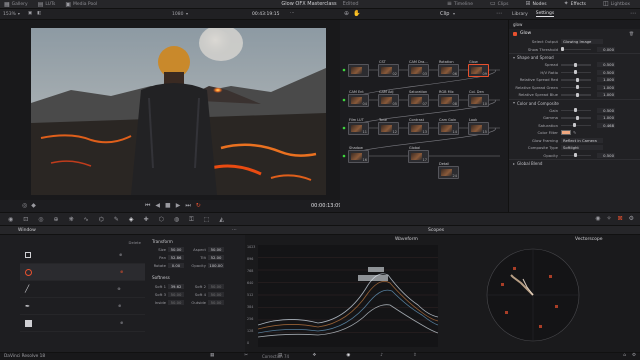 Image resolution: width=640 pixels, height=360 pixels. I want to click on effects-button: ✦ Effects, so click(575, 4).